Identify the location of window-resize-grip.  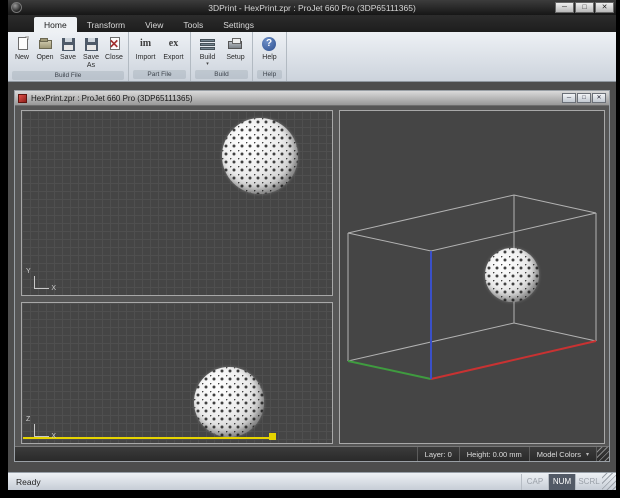
(609, 481).